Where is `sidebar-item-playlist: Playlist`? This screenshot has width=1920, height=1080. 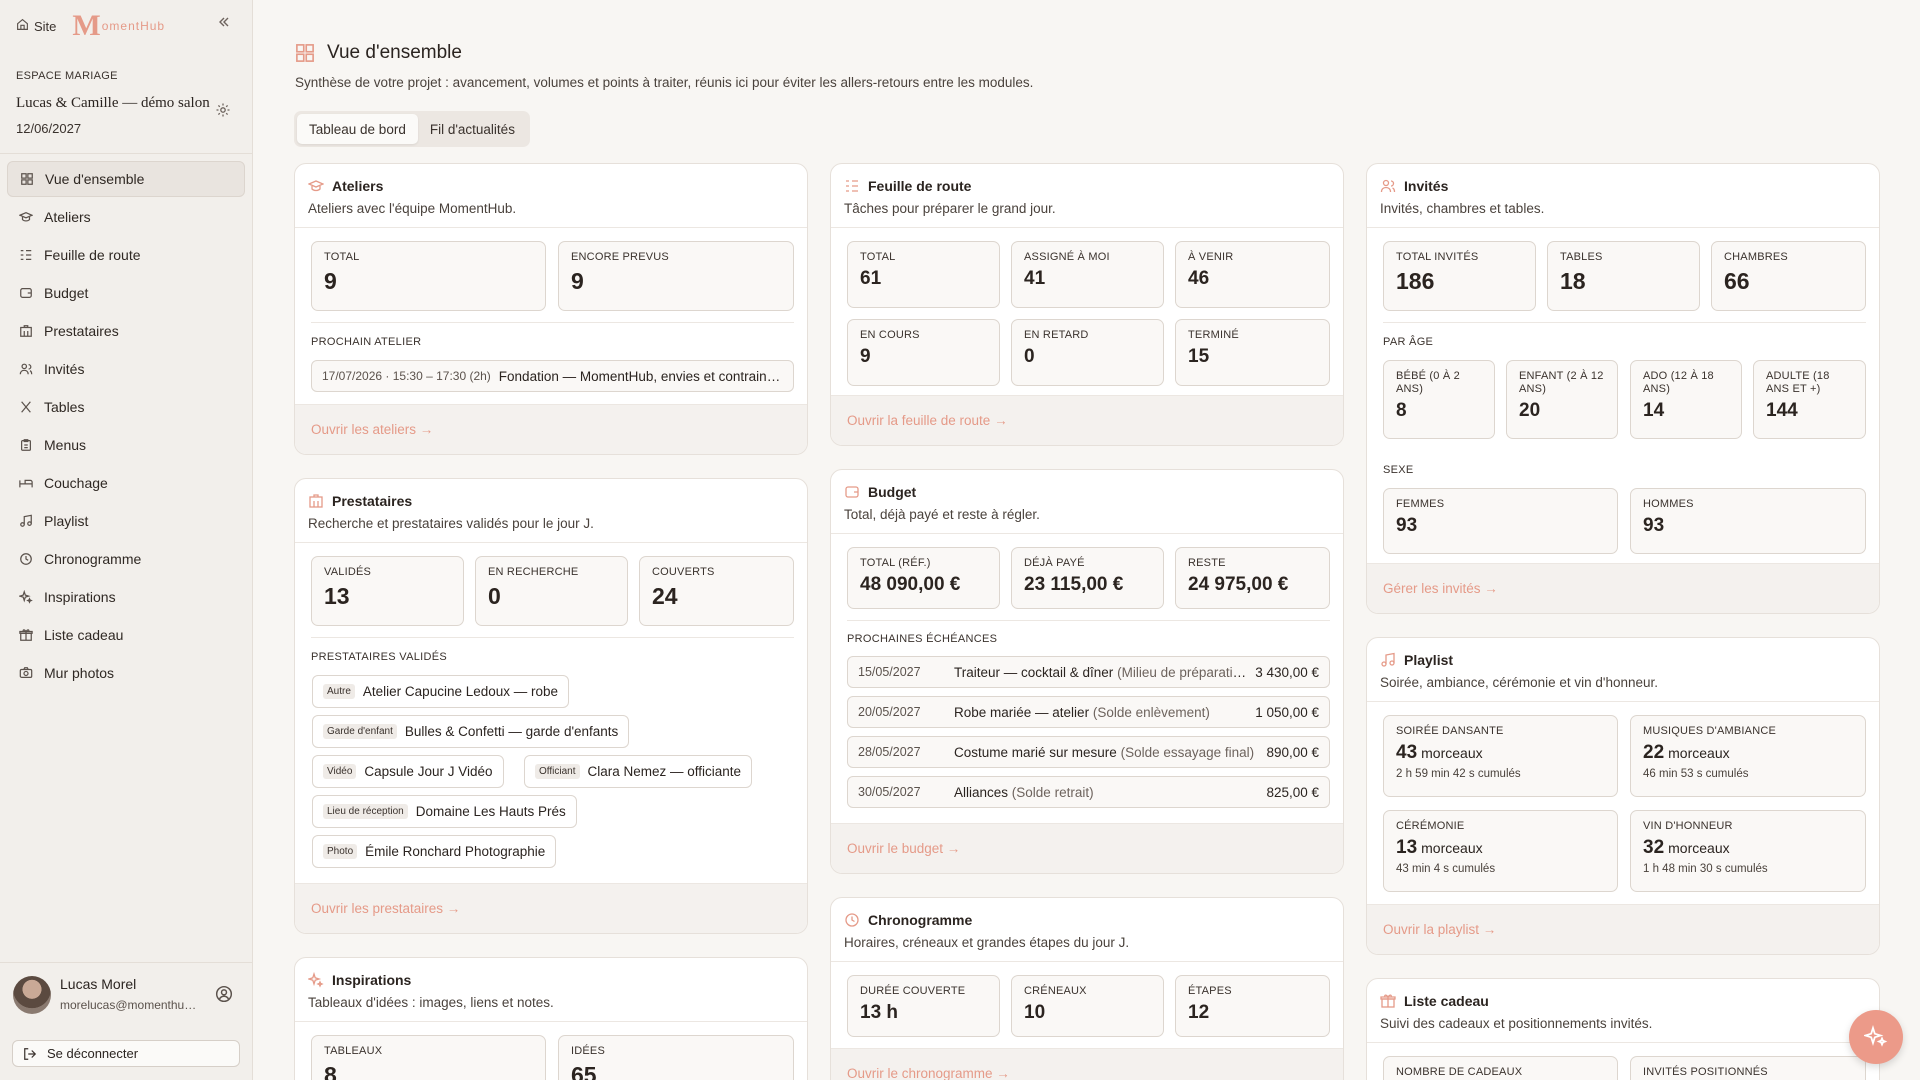 sidebar-item-playlist: Playlist is located at coordinates (126, 521).